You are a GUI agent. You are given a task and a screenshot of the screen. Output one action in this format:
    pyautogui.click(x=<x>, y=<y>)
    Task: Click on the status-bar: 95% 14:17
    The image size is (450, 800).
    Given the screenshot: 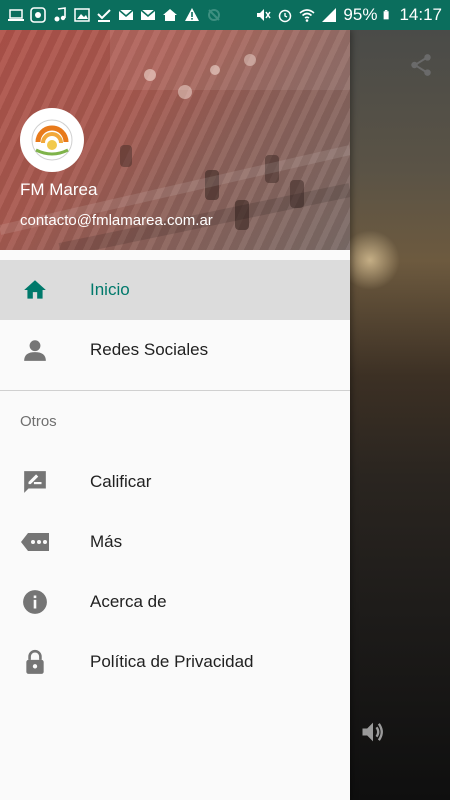 What is the action you would take?
    pyautogui.click(x=225, y=15)
    